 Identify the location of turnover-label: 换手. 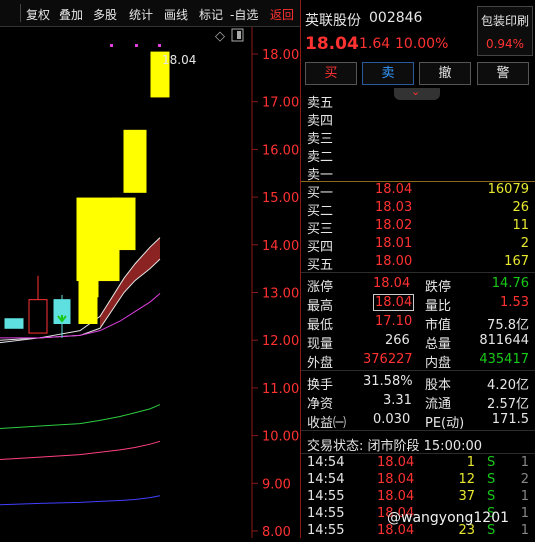
(320, 385).